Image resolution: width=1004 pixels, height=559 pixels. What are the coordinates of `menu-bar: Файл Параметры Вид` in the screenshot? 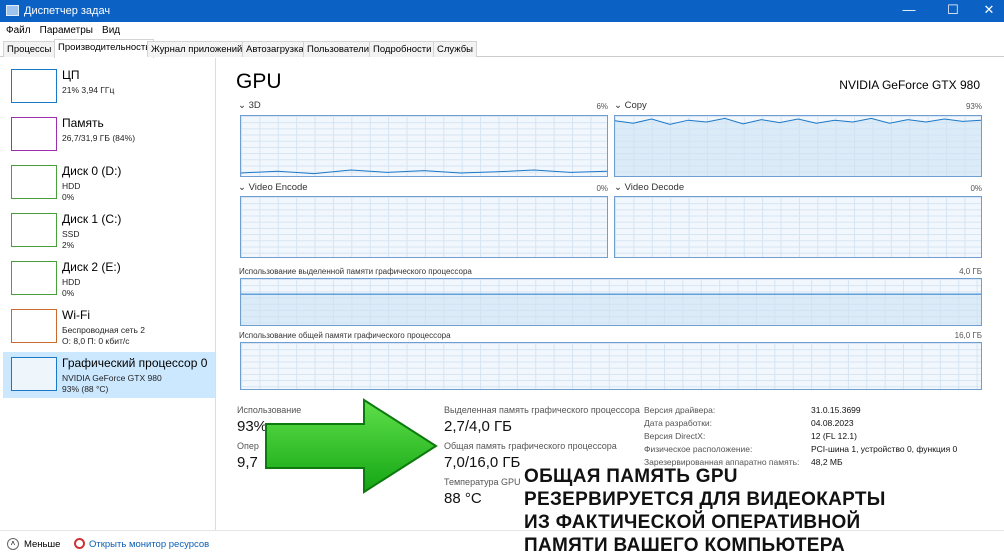 It's located at (502, 30).